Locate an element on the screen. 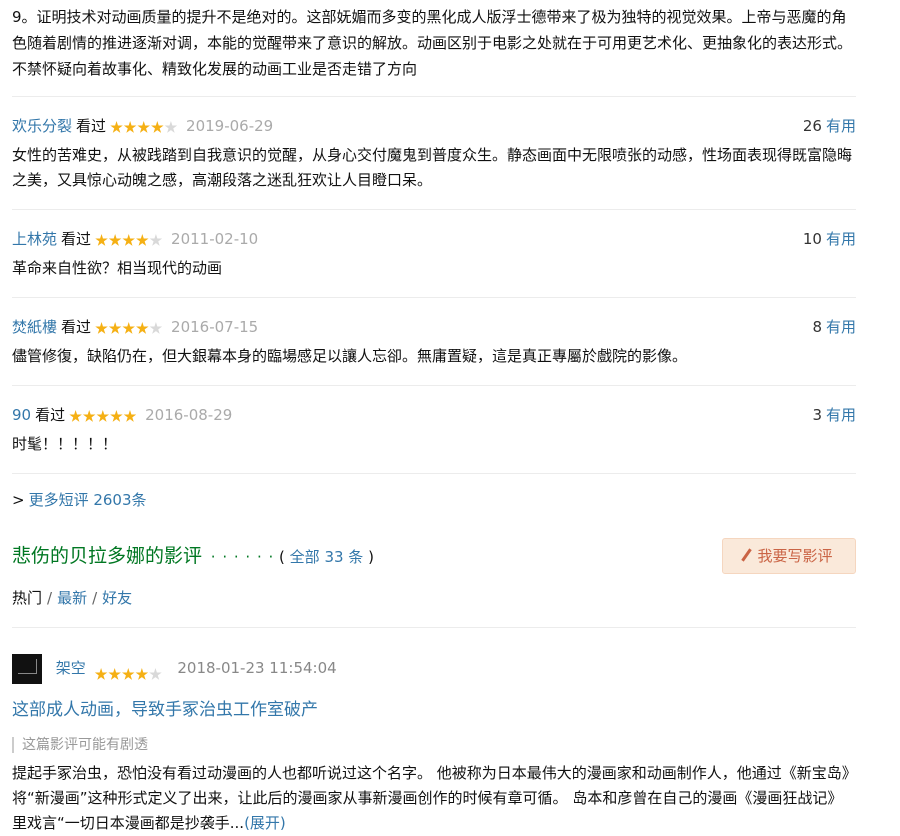 This screenshot has width=900, height=836. title-dots: · · · · · · is located at coordinates (242, 557).